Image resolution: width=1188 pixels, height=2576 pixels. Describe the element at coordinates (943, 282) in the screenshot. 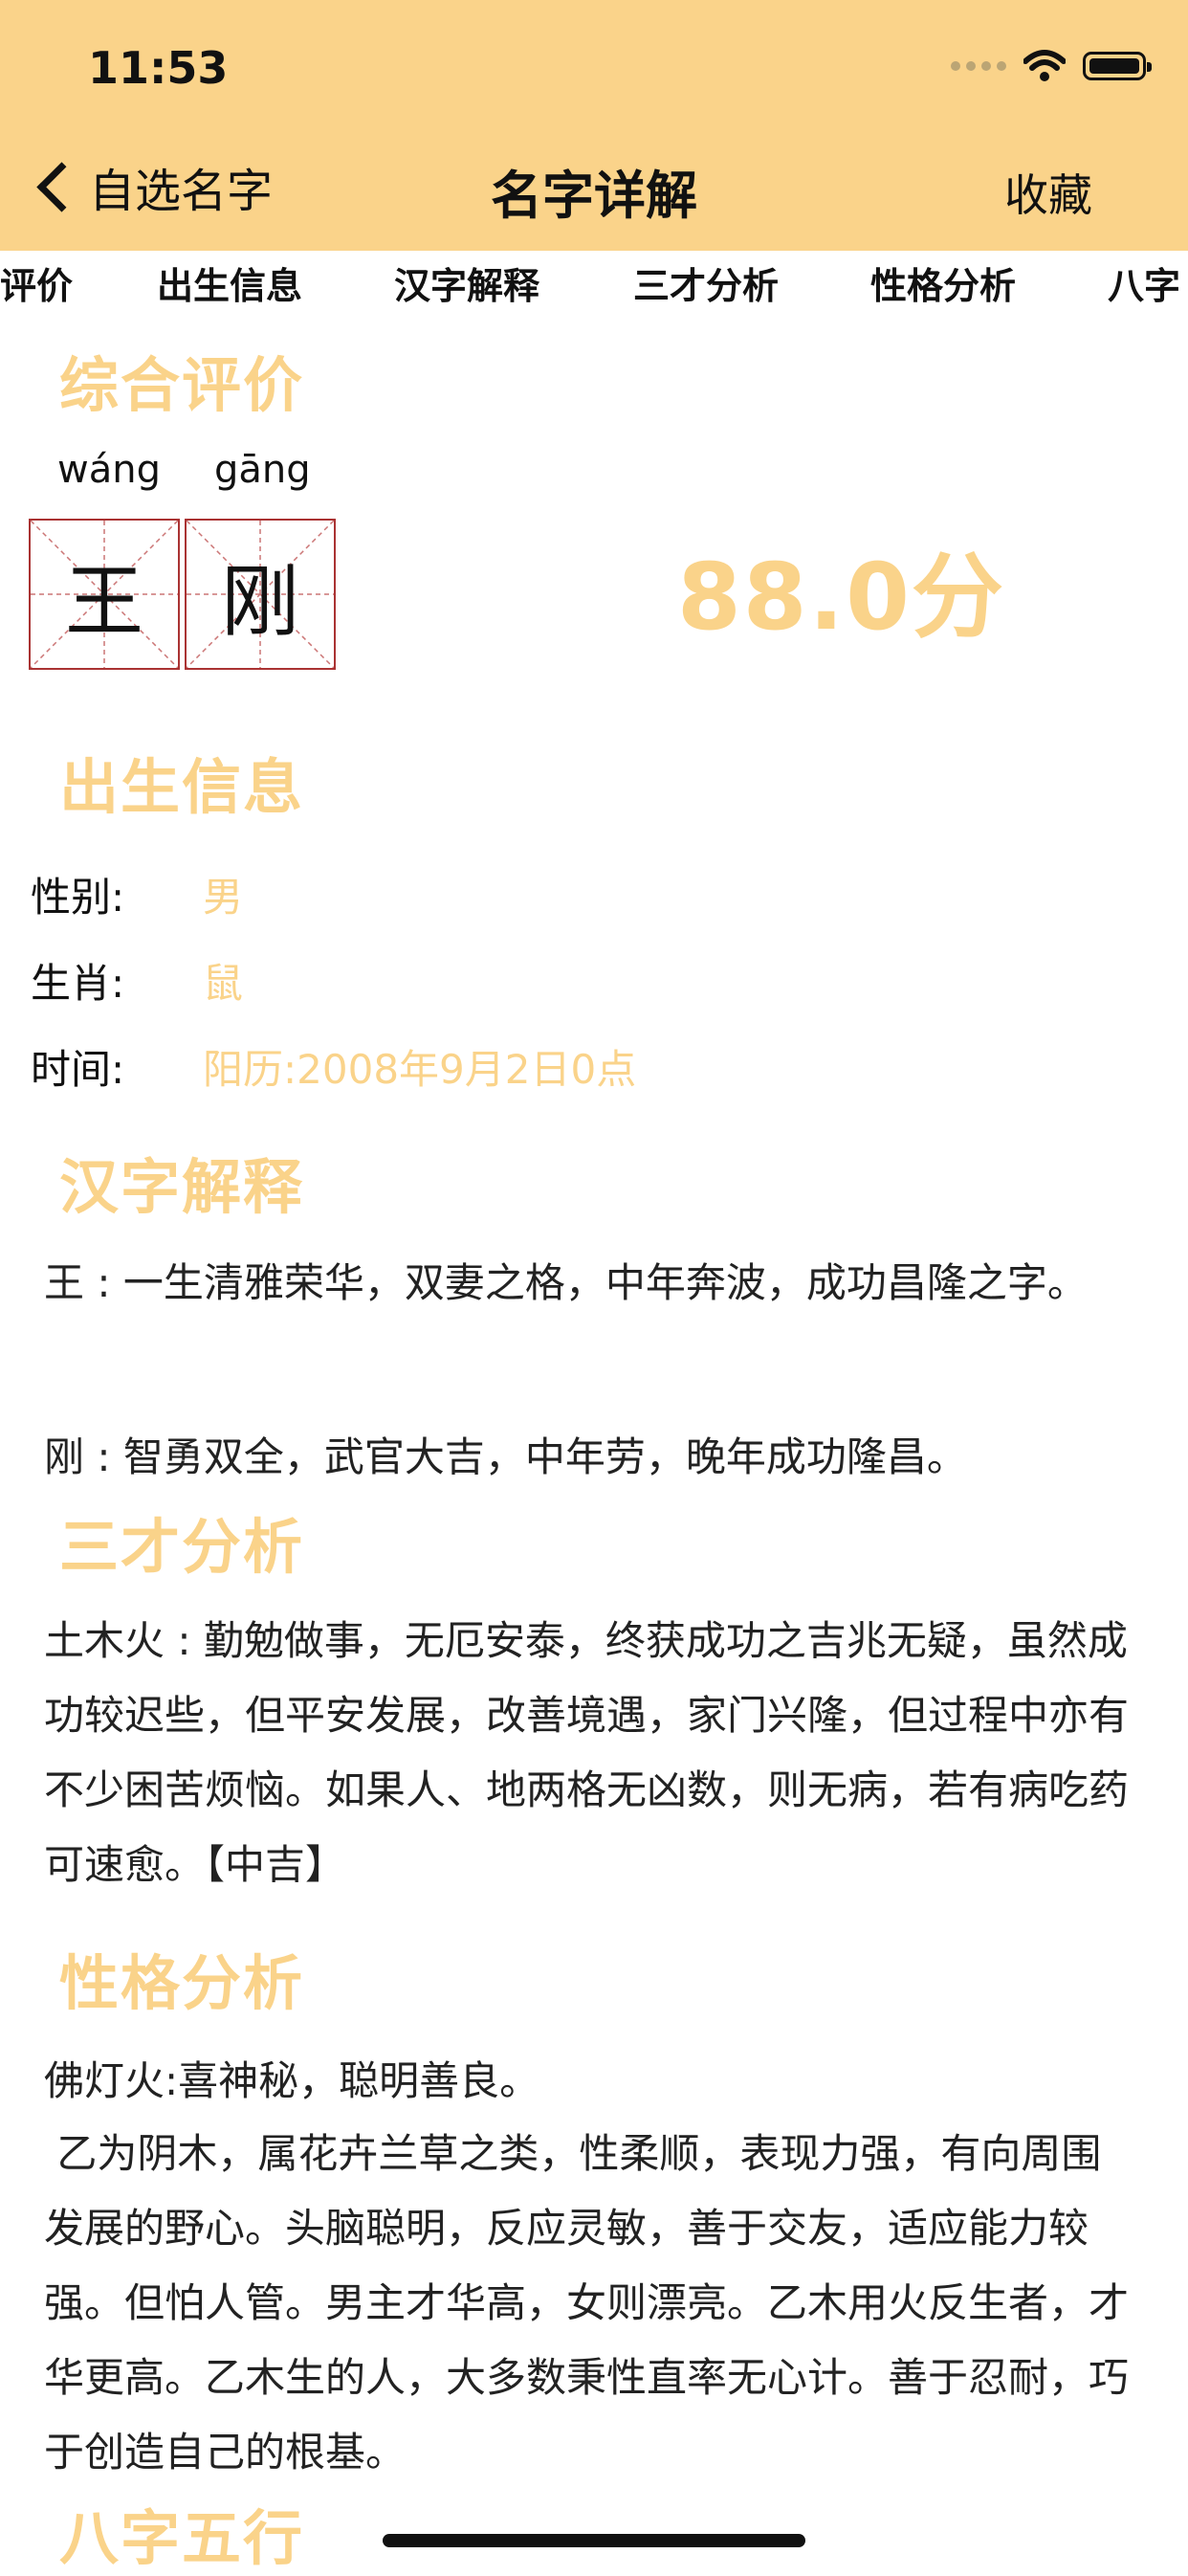

I see `tab-personality: 性格分析` at that location.